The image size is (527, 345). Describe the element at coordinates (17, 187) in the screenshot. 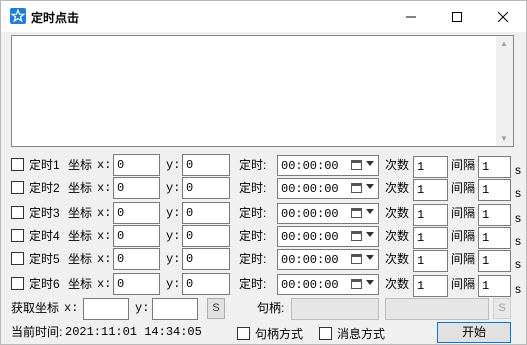

I see `timer2-checkbox` at that location.